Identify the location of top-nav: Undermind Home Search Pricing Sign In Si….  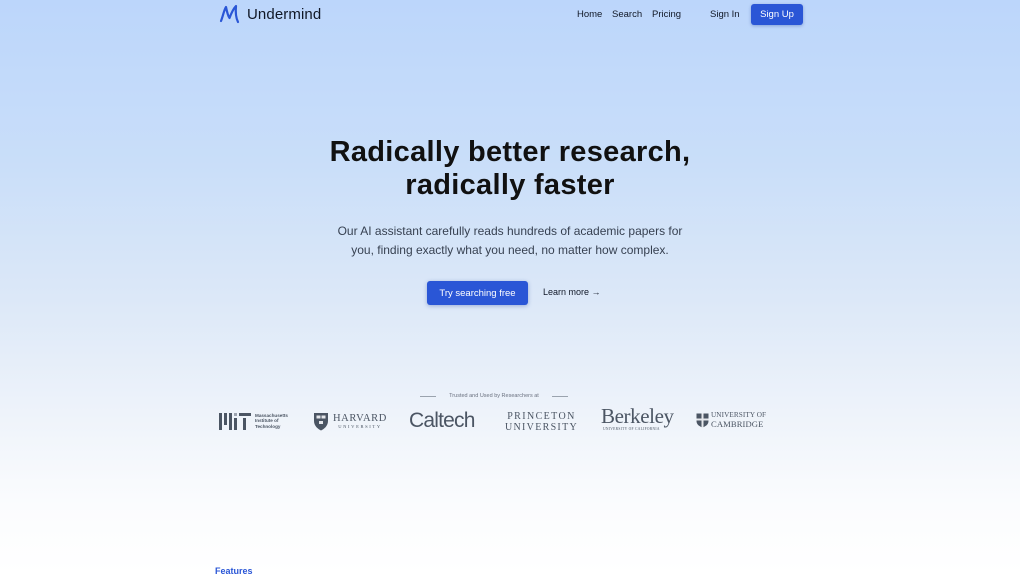
(510, 14).